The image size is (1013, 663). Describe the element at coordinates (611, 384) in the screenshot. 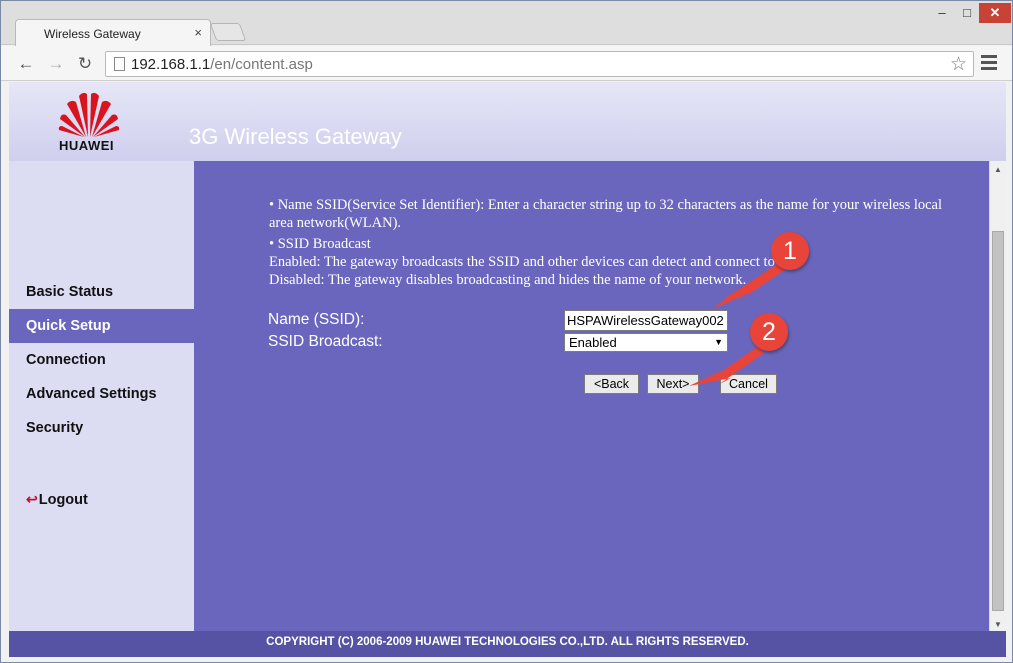

I see `back-button: <Back` at that location.